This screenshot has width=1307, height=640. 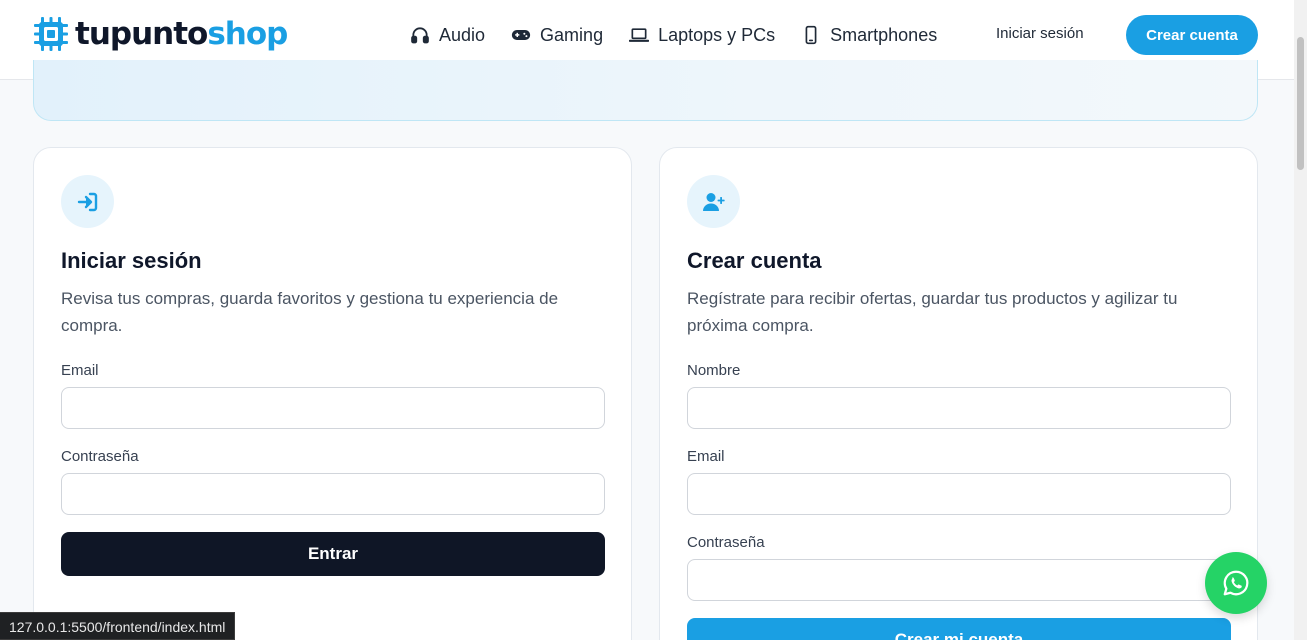 I want to click on main-nav: Audio Gaming Laptops y PCs Smartphones, so click(x=686, y=35).